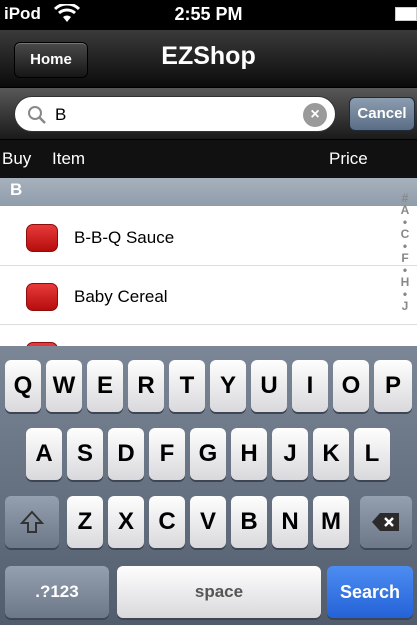 This screenshot has height=625, width=417. I want to click on key-l: L, so click(372, 454).